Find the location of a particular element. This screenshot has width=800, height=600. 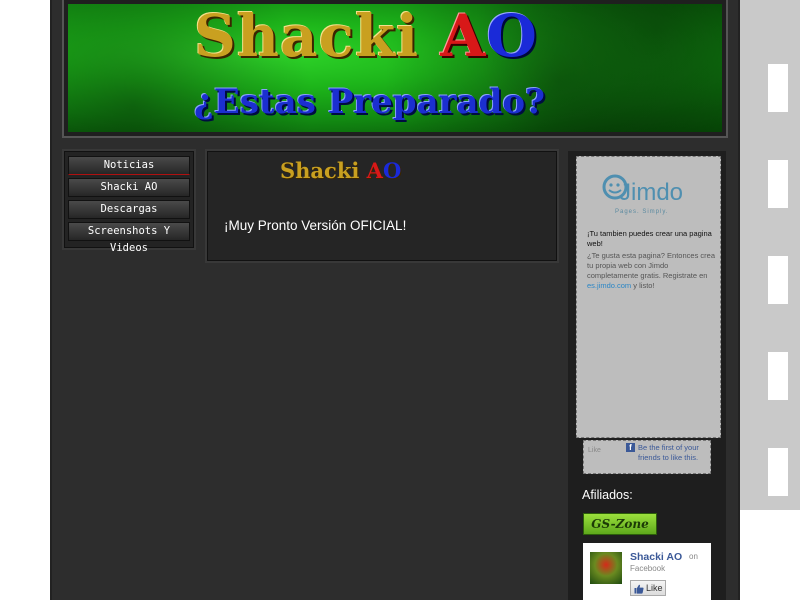

fb-on-label: on is located at coordinates (693, 556).